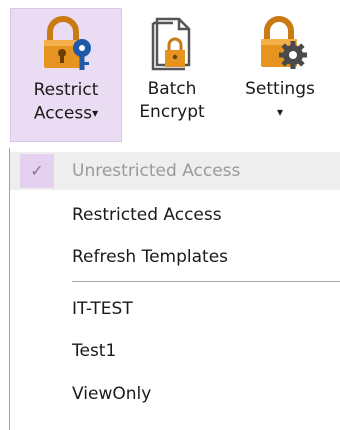  I want to click on check-indicator: ✓, so click(37, 171).